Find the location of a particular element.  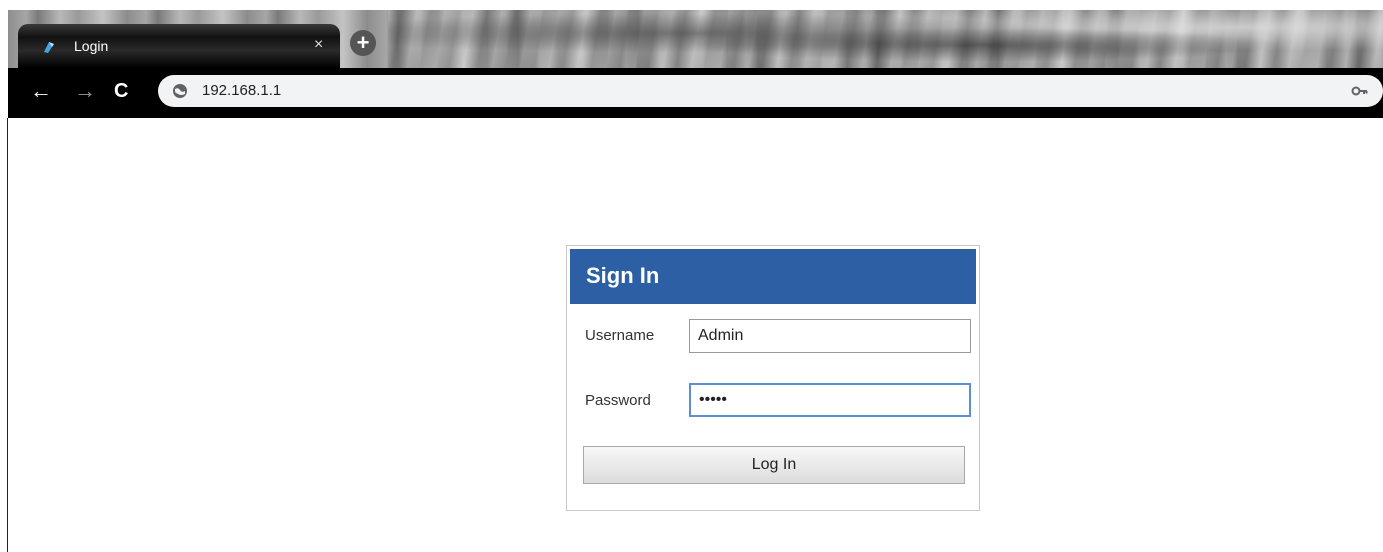

forward-button: → is located at coordinates (85, 91).